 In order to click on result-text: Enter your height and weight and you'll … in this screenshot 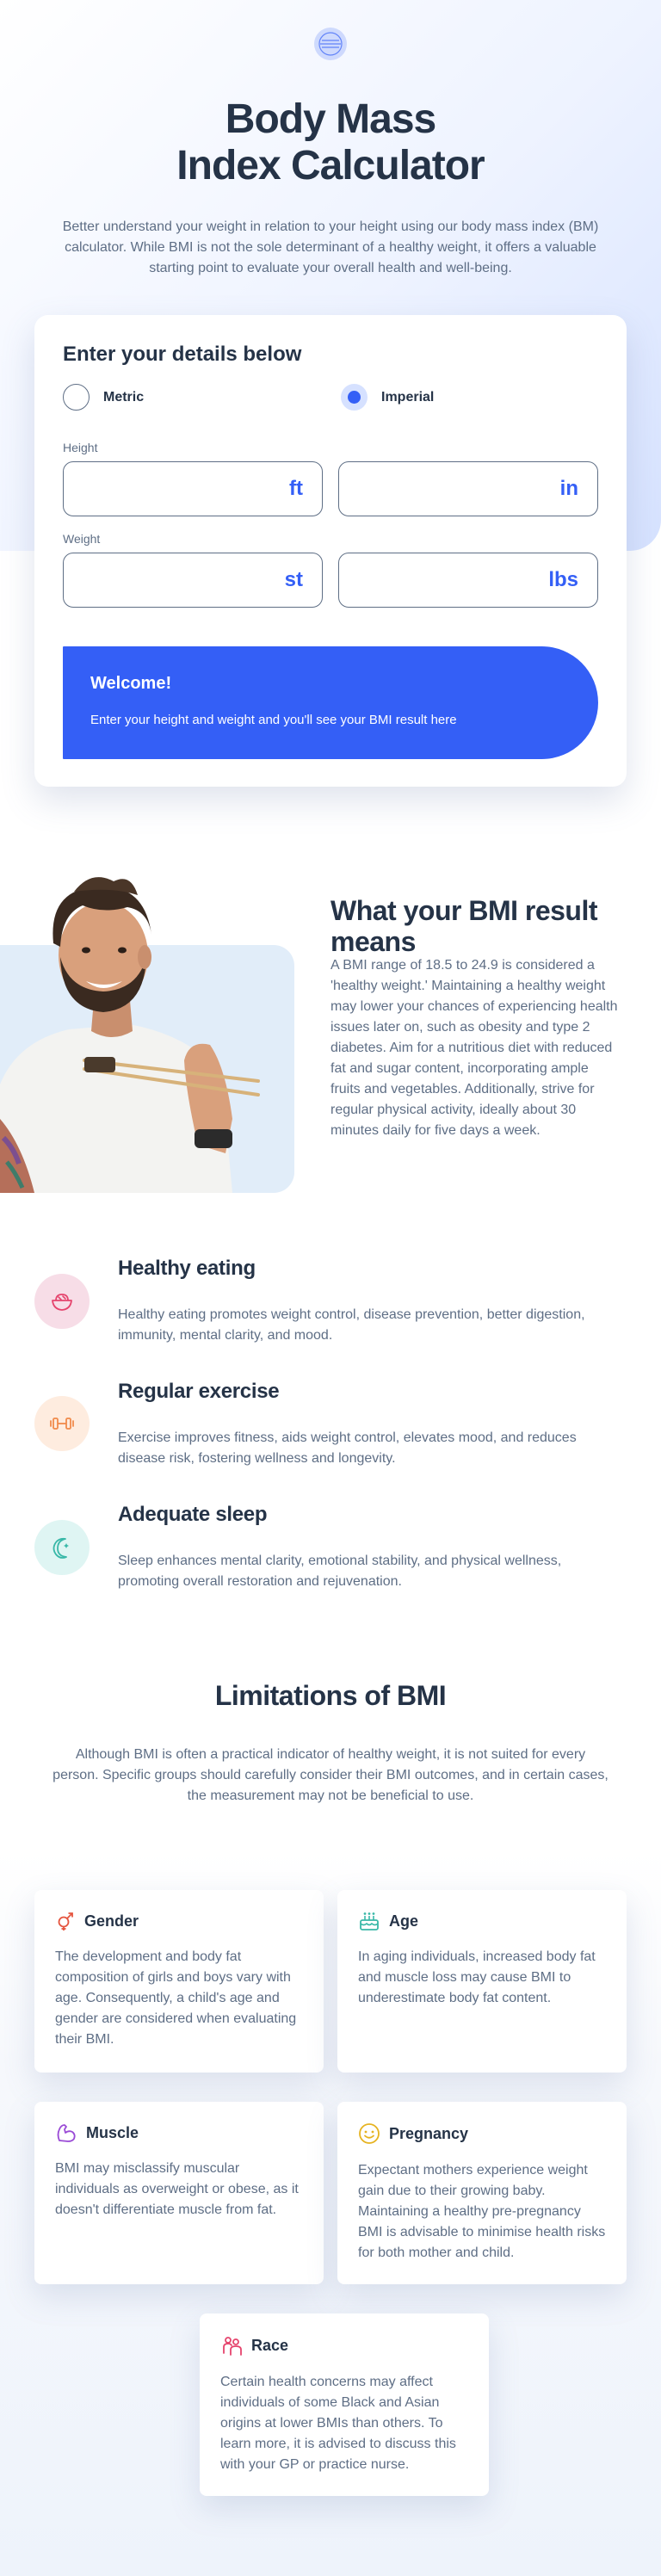, I will do `click(274, 720)`.